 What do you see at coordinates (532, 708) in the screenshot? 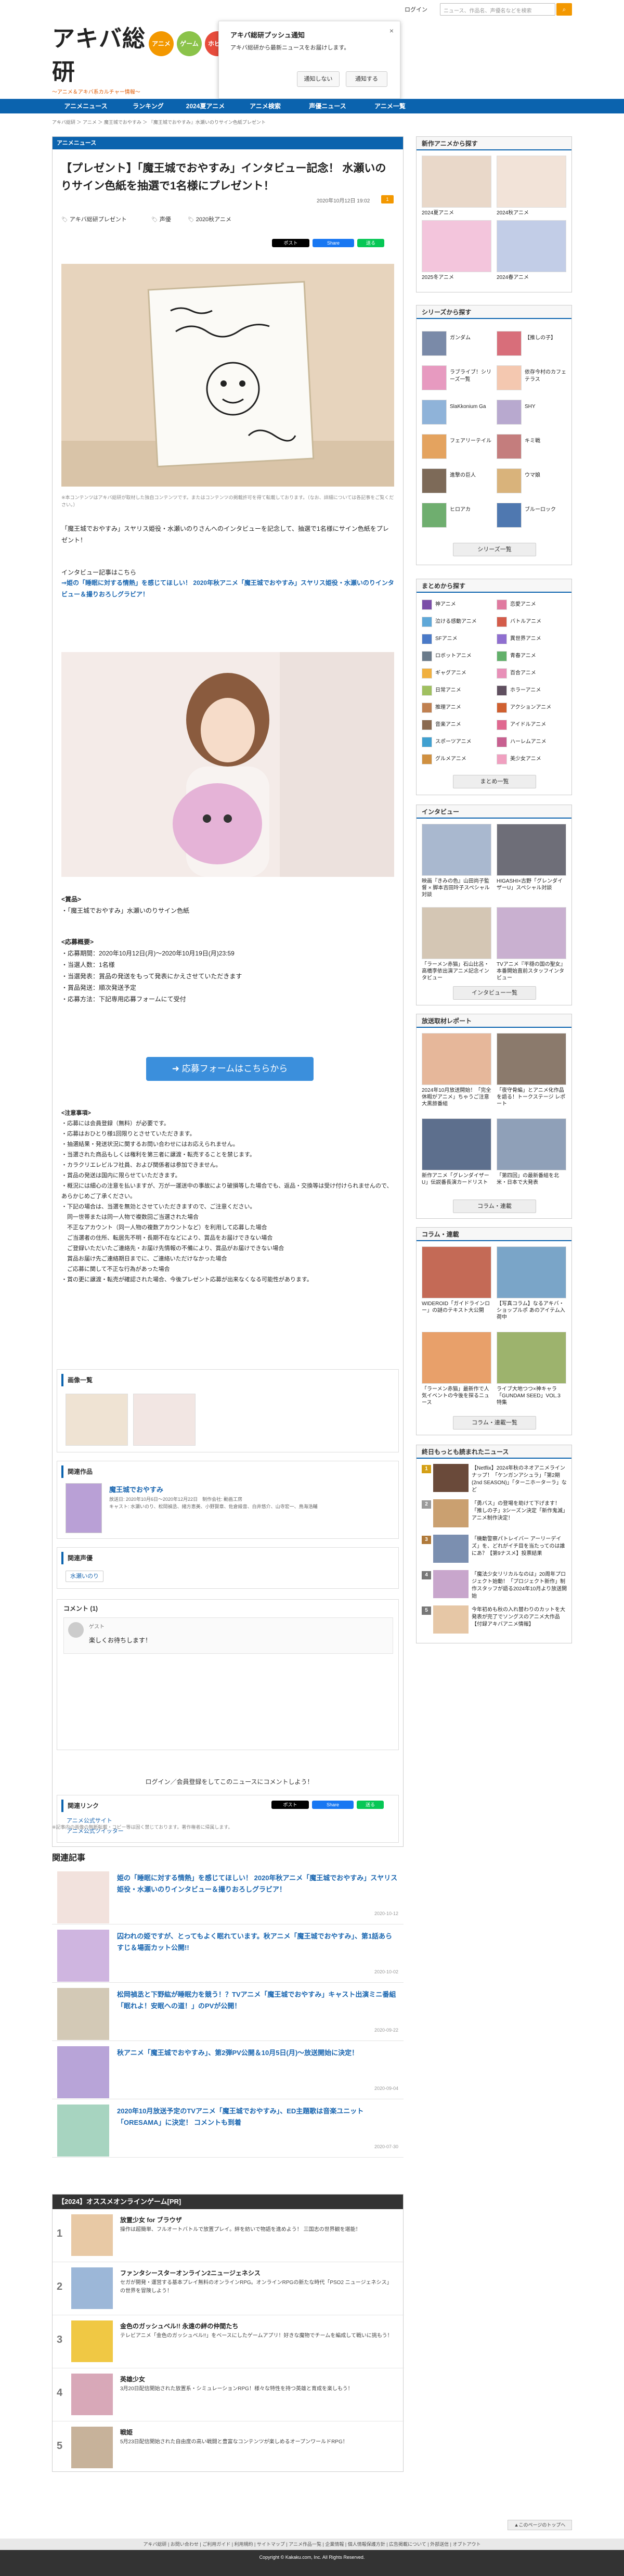
I see `matome-item: アクションアニメ` at bounding box center [532, 708].